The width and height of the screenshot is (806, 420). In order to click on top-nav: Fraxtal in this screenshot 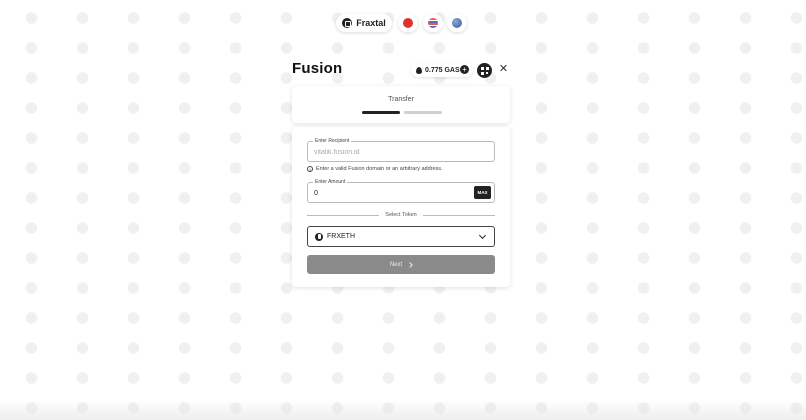, I will do `click(403, 23)`.